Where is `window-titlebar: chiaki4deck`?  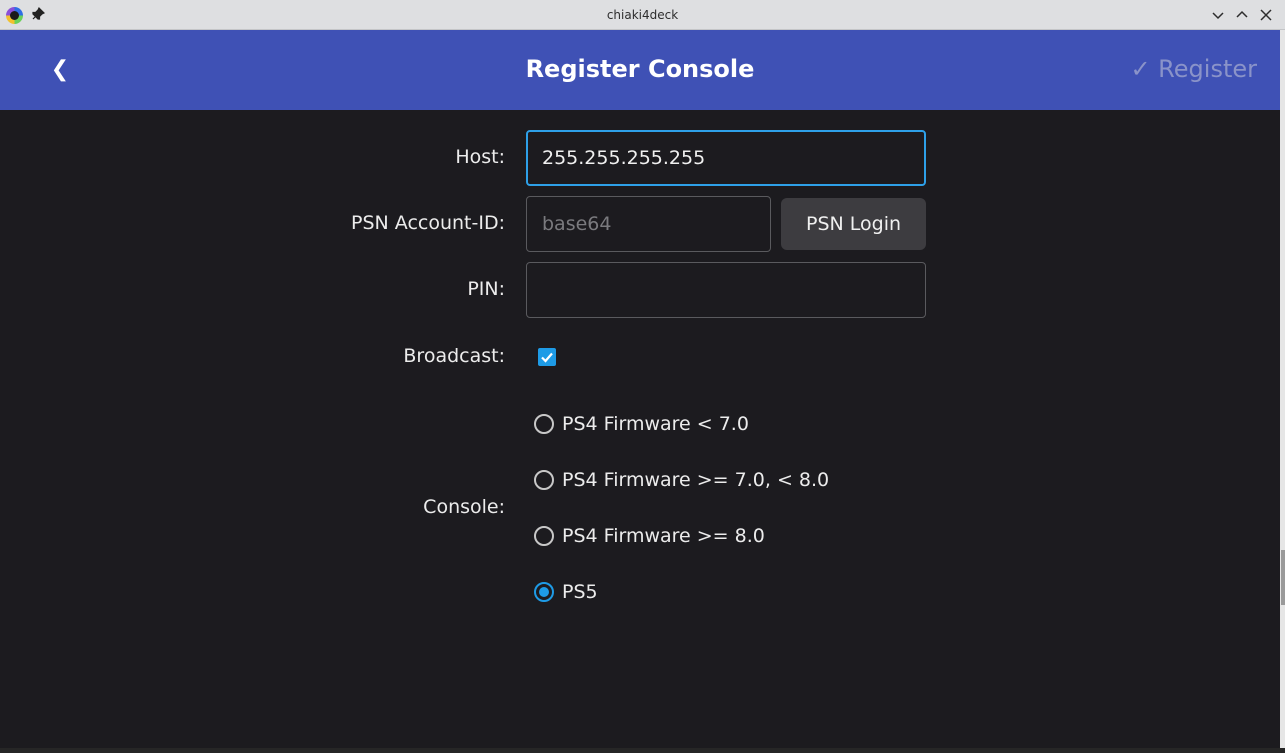
window-titlebar: chiaki4deck is located at coordinates (642, 15).